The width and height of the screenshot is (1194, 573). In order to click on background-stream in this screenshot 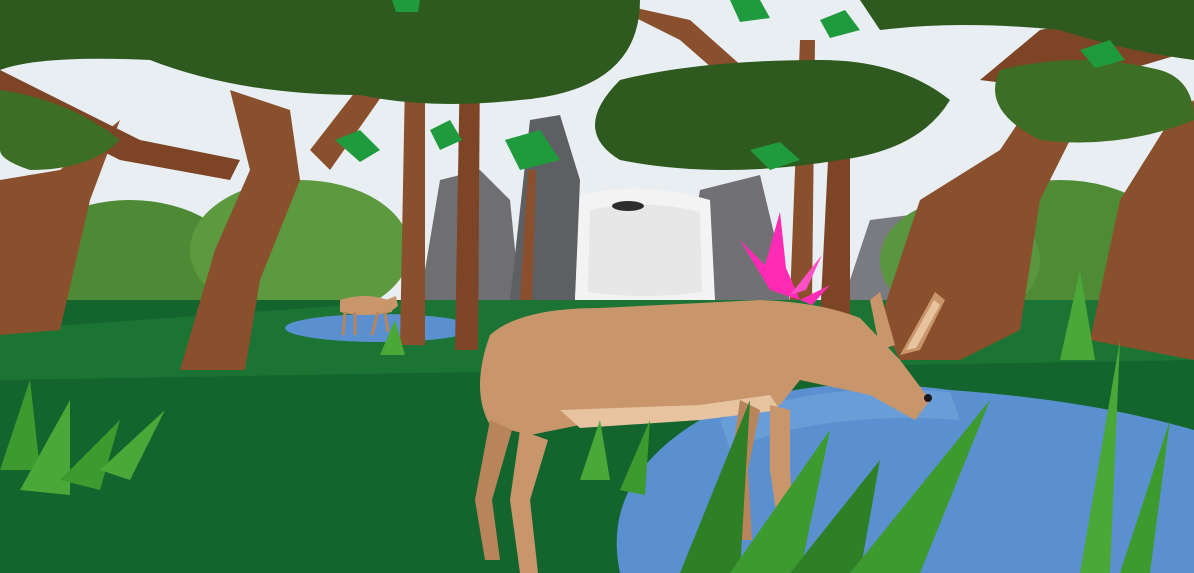, I will do `click(380, 328)`.